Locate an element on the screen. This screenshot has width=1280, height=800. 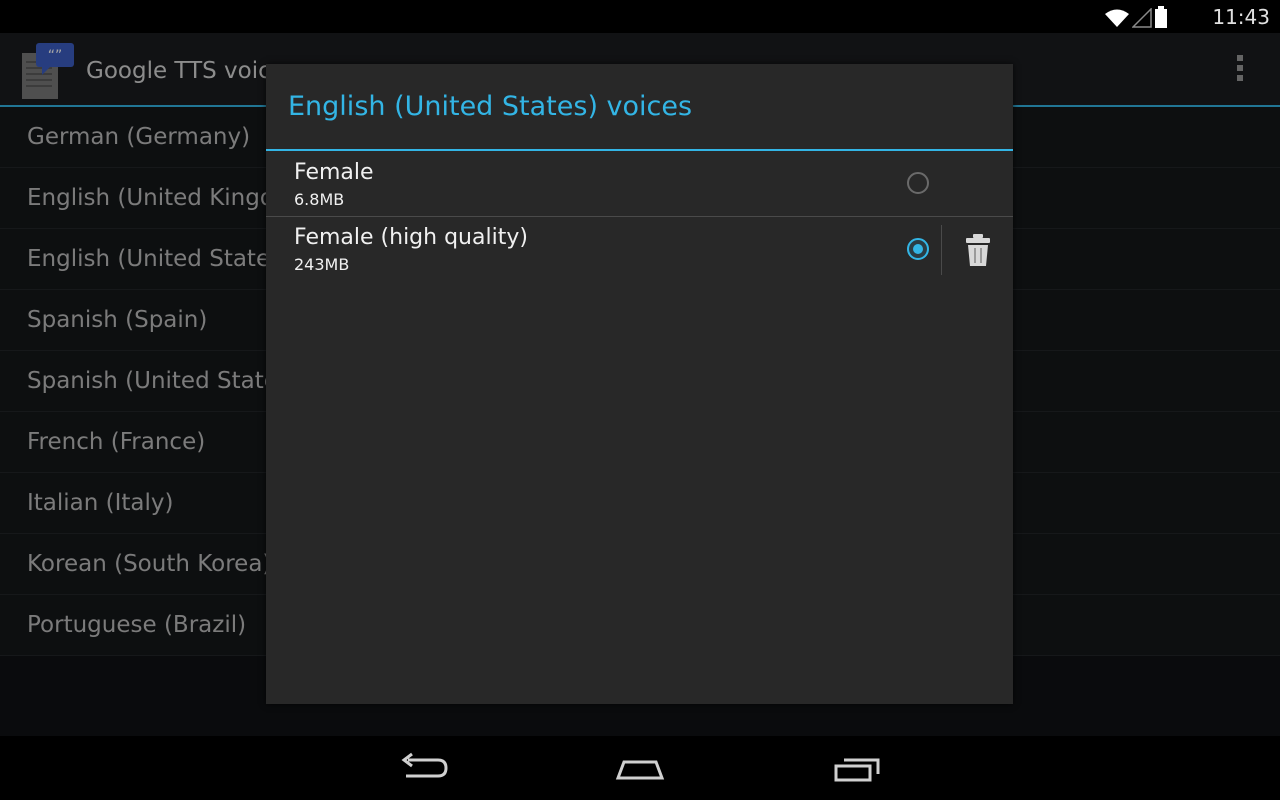
voice-name: Female is located at coordinates (334, 172).